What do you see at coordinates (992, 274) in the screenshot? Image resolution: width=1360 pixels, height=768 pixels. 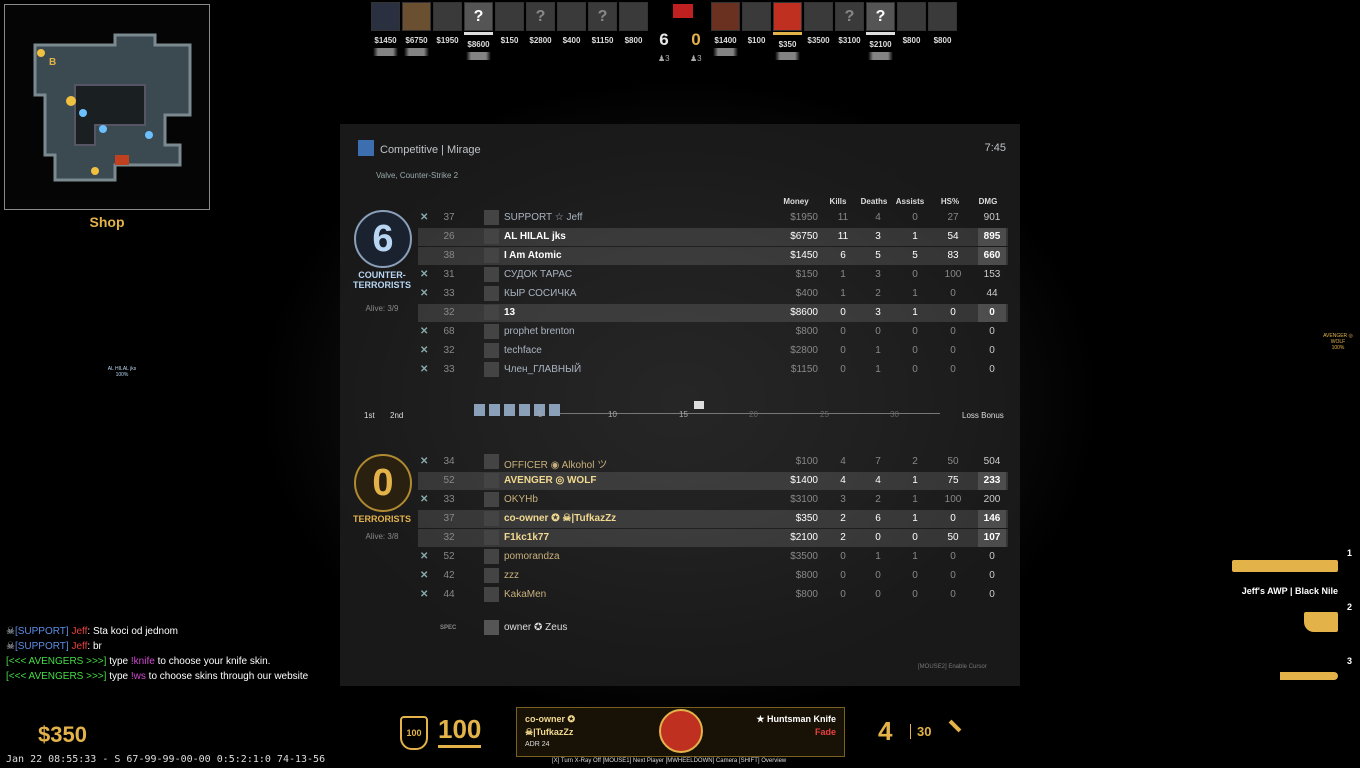 I see `player-dmg: 153` at bounding box center [992, 274].